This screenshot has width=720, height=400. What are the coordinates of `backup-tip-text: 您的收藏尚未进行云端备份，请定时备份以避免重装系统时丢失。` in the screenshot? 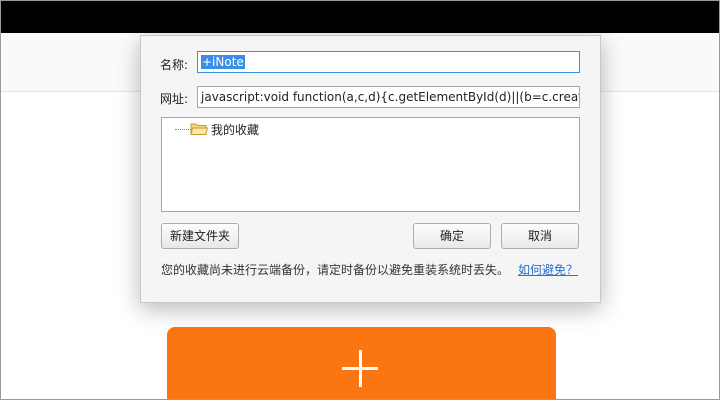 It's located at (335, 270).